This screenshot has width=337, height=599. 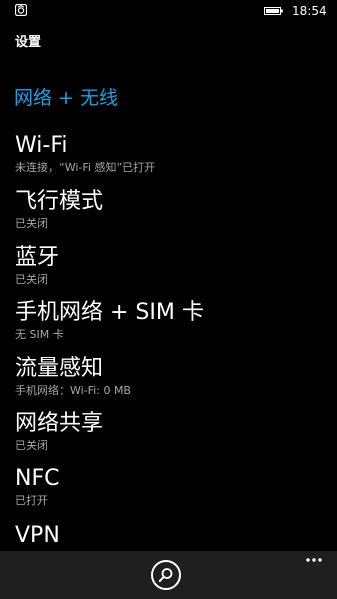 I want to click on setting-item-cellular-sim: 手机网络 + SIM 卡 无 SIM 卡, so click(x=168, y=326).